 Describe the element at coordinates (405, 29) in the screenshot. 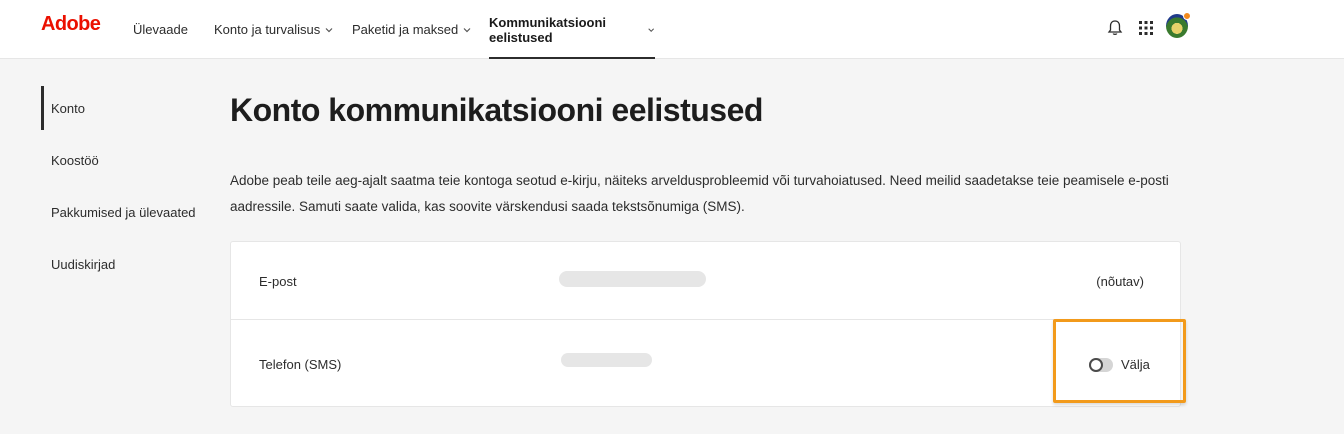

I see `nav-tab-label: Paketid ja maksed` at that location.